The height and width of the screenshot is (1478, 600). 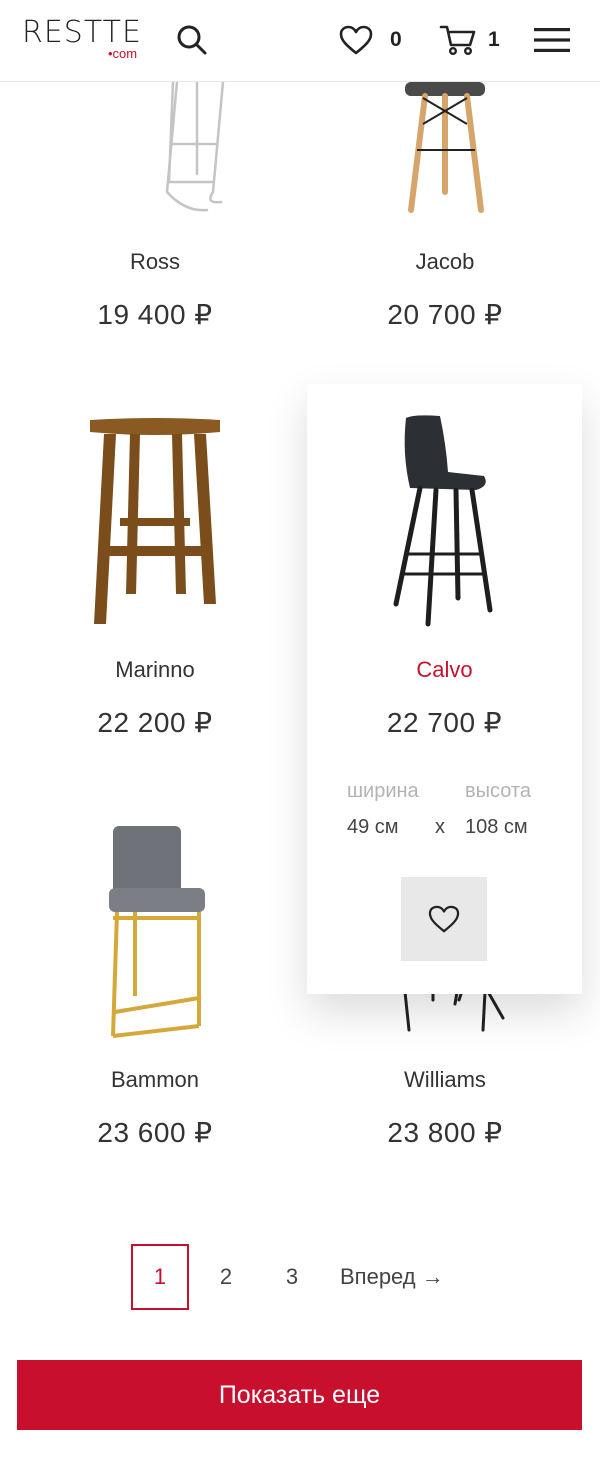 What do you see at coordinates (445, 232) in the screenshot?
I see `product-card-jacob: Jacob 20 700 ₽` at bounding box center [445, 232].